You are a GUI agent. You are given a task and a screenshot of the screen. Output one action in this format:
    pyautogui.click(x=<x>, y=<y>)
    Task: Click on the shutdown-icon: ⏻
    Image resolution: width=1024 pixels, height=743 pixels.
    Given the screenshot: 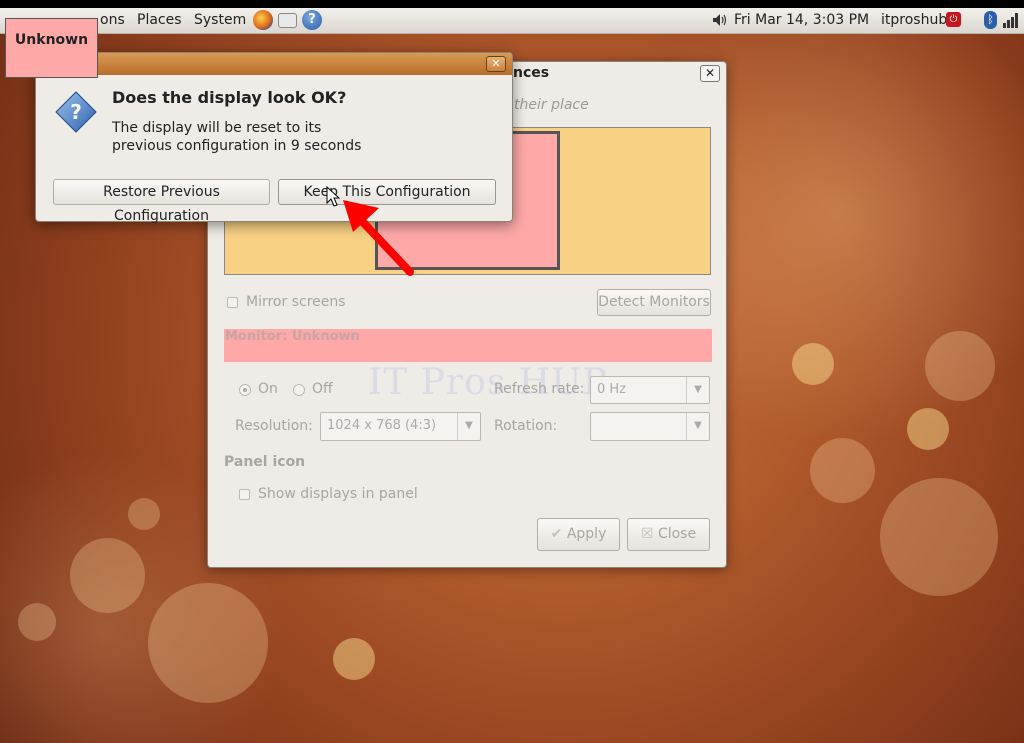 What is the action you would take?
    pyautogui.click(x=953, y=19)
    